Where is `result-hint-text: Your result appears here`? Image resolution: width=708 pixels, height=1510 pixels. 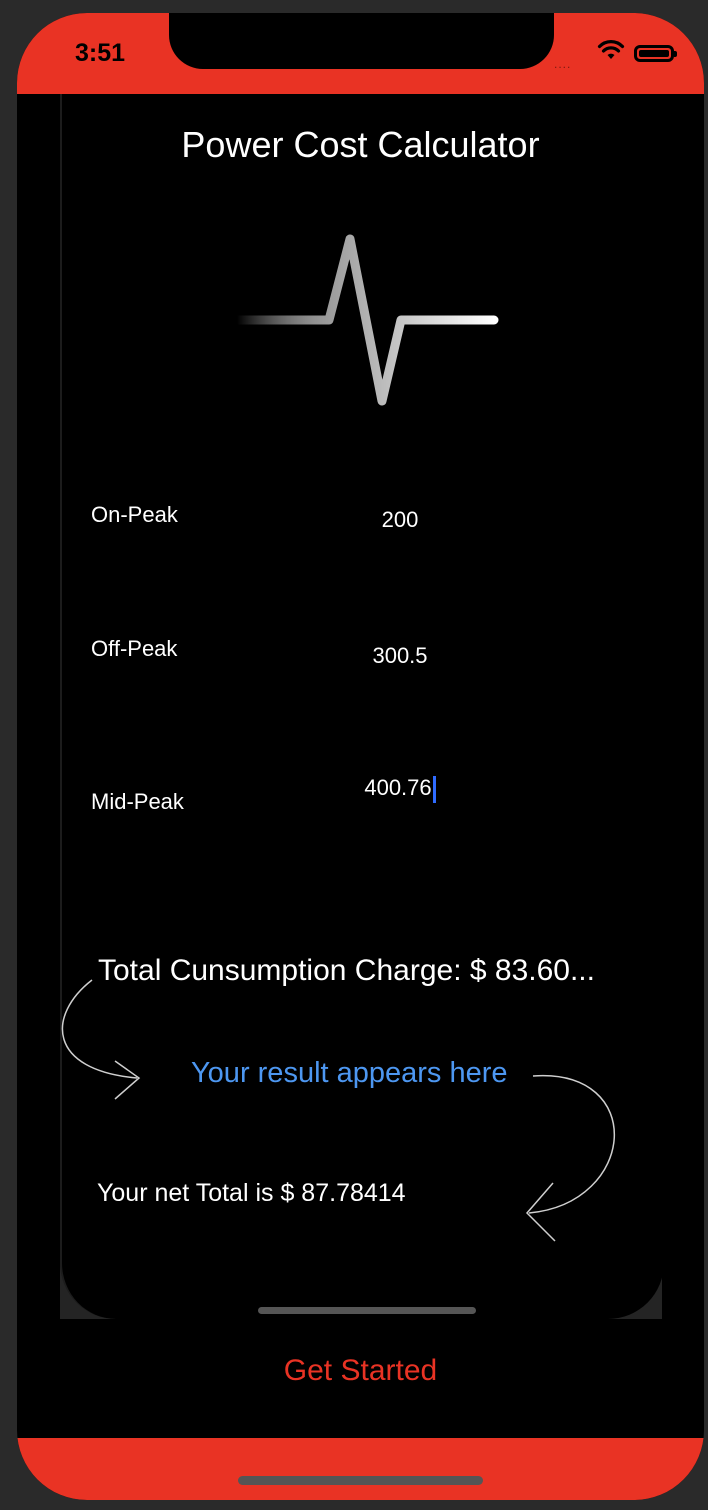 result-hint-text: Your result appears here is located at coordinates (349, 1073).